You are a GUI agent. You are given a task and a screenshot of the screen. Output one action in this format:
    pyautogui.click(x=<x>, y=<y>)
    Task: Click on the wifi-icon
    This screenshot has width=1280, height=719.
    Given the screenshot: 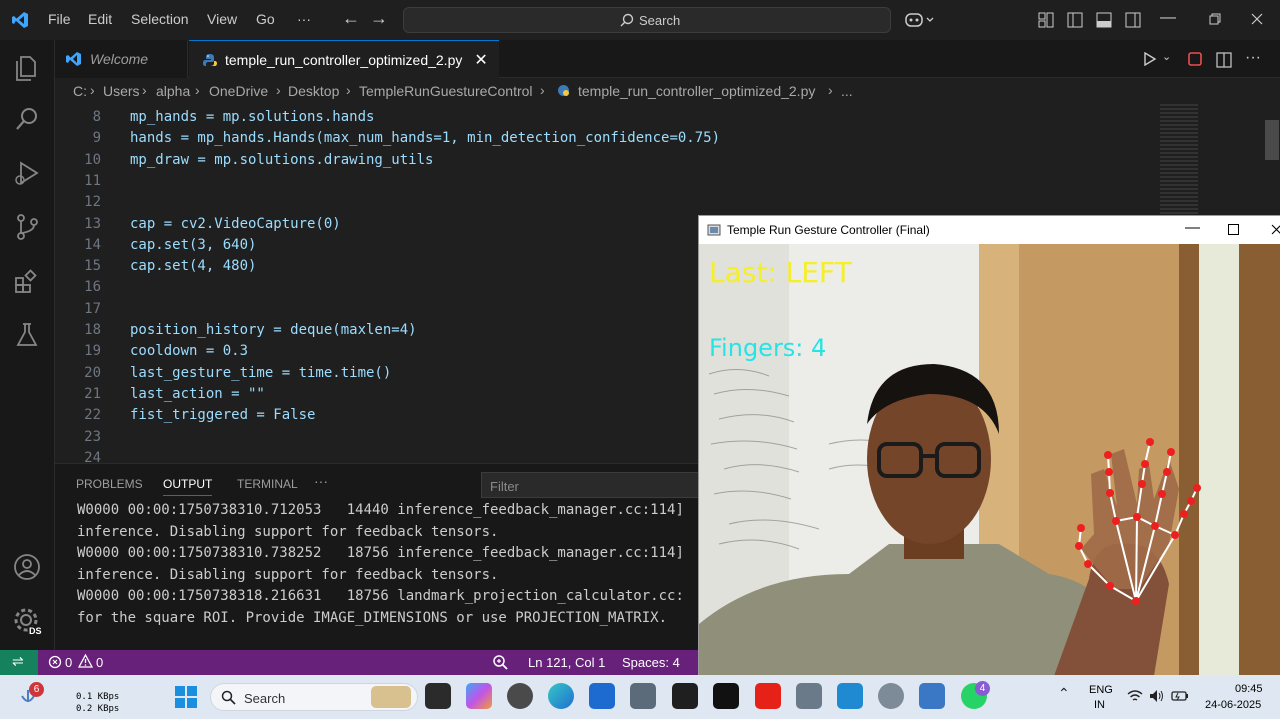 What is the action you would take?
    pyautogui.click(x=1135, y=696)
    